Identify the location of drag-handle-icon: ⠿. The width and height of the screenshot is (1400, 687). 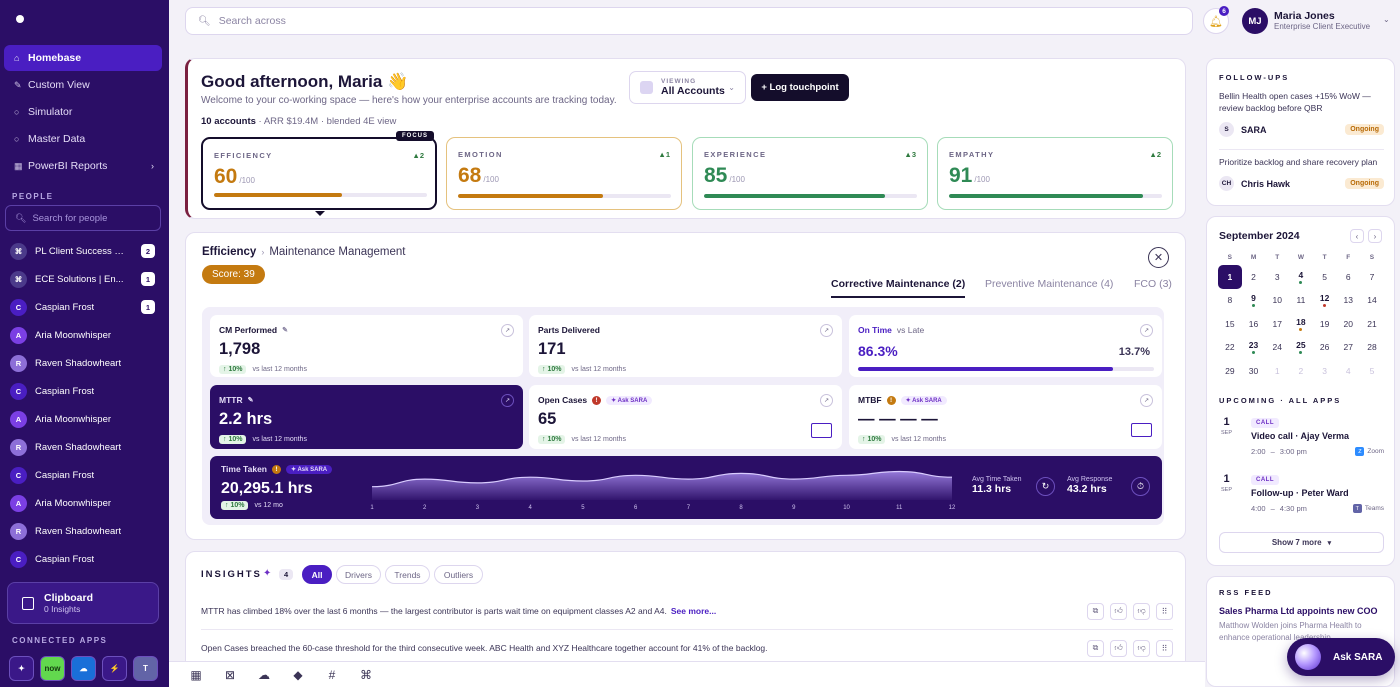
(1164, 611).